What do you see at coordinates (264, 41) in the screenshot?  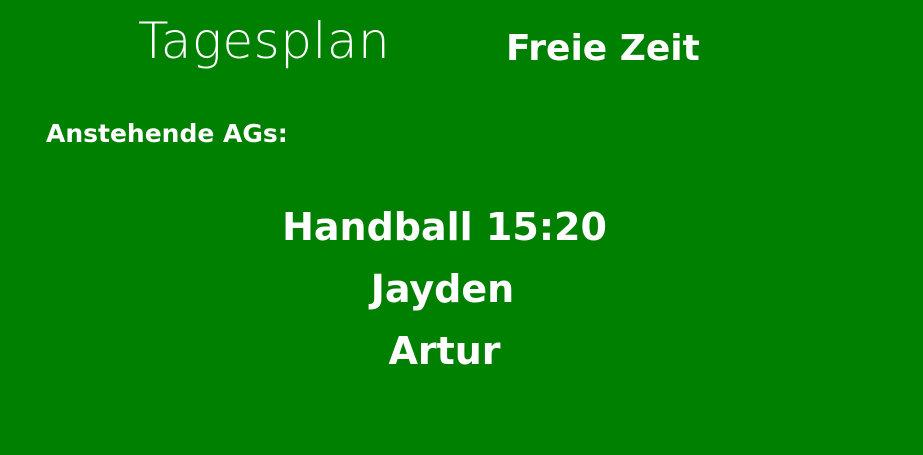 I see `page-title: Tagesplan` at bounding box center [264, 41].